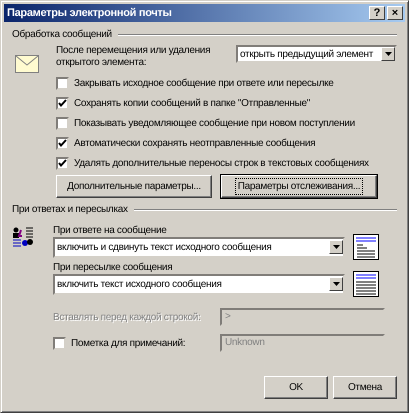  Describe the element at coordinates (70, 209) in the screenshot. I see `group-title: При ответах и пересылках` at that location.